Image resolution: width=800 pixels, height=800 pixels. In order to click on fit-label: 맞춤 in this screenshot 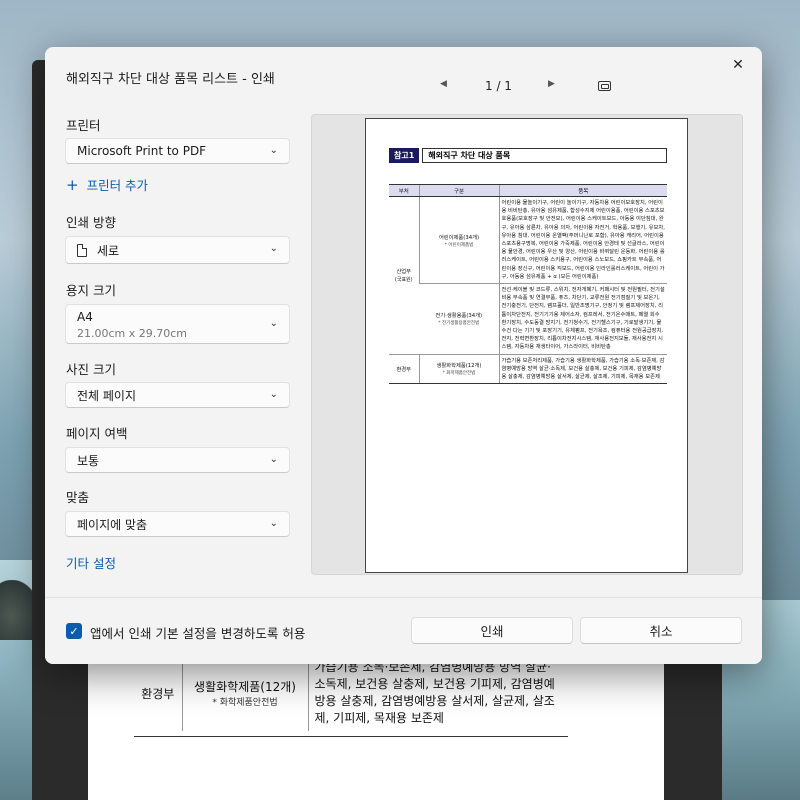, I will do `click(78, 497)`.